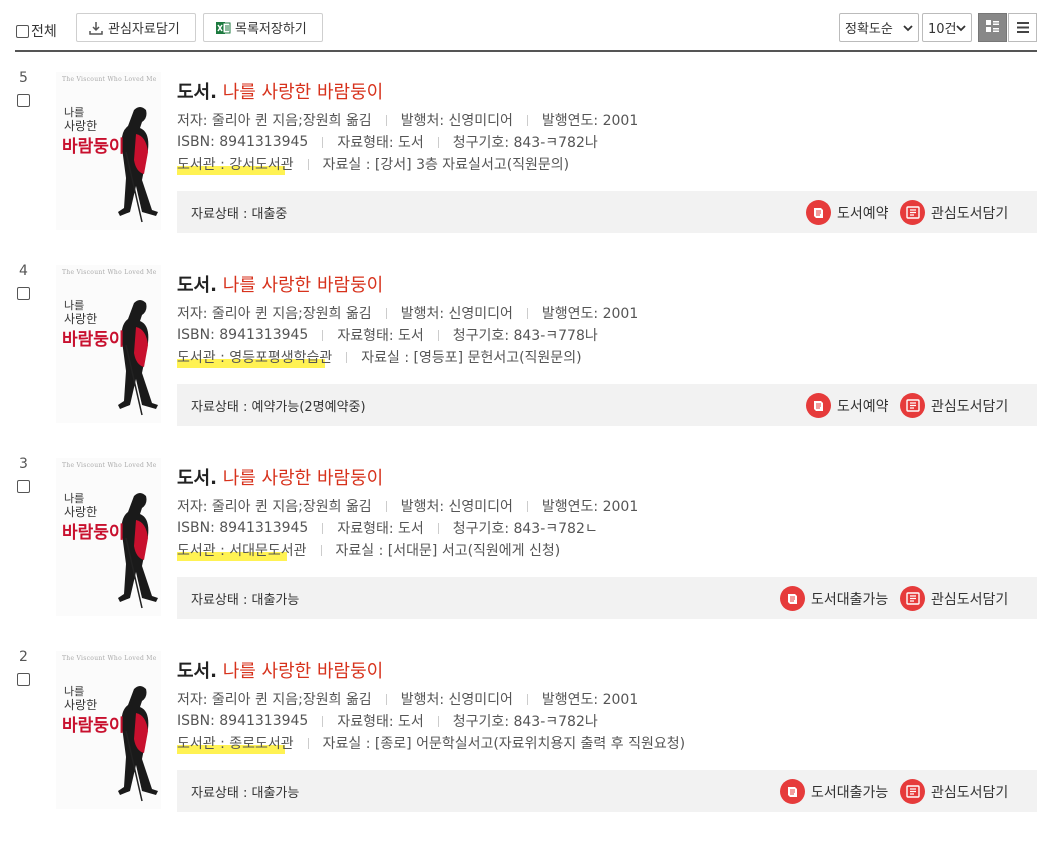 This screenshot has width=1050, height=842. I want to click on page-size-select: 10건, so click(947, 27).